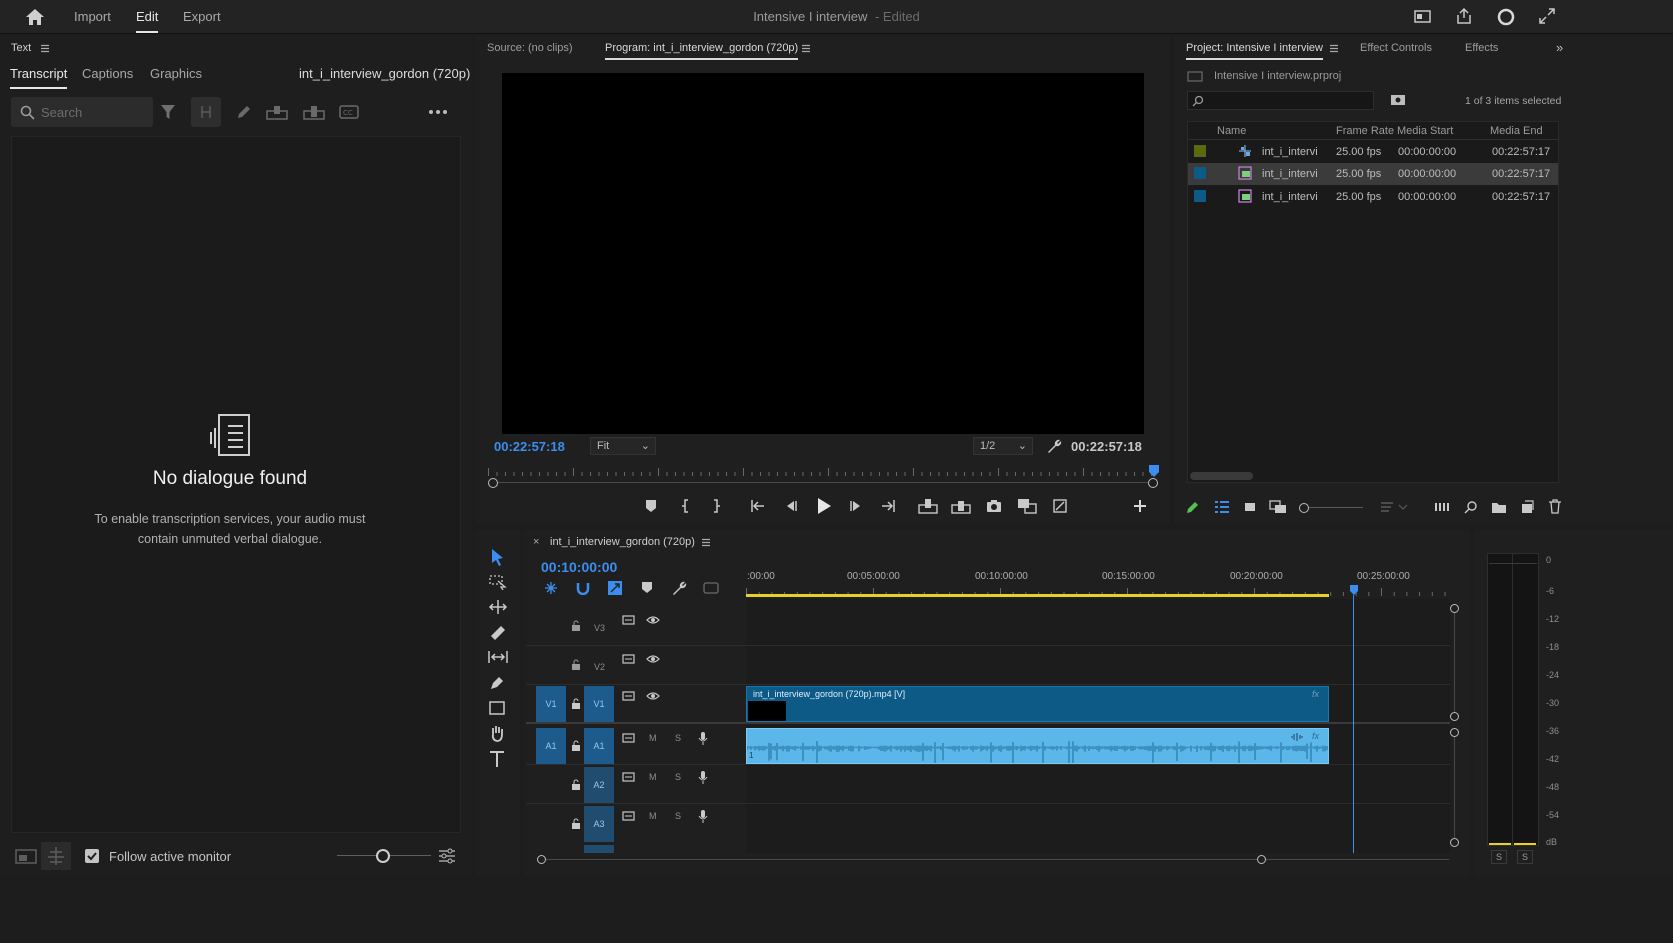 This screenshot has width=1673, height=943. What do you see at coordinates (1555, 506) in the screenshot?
I see `trash-icon` at bounding box center [1555, 506].